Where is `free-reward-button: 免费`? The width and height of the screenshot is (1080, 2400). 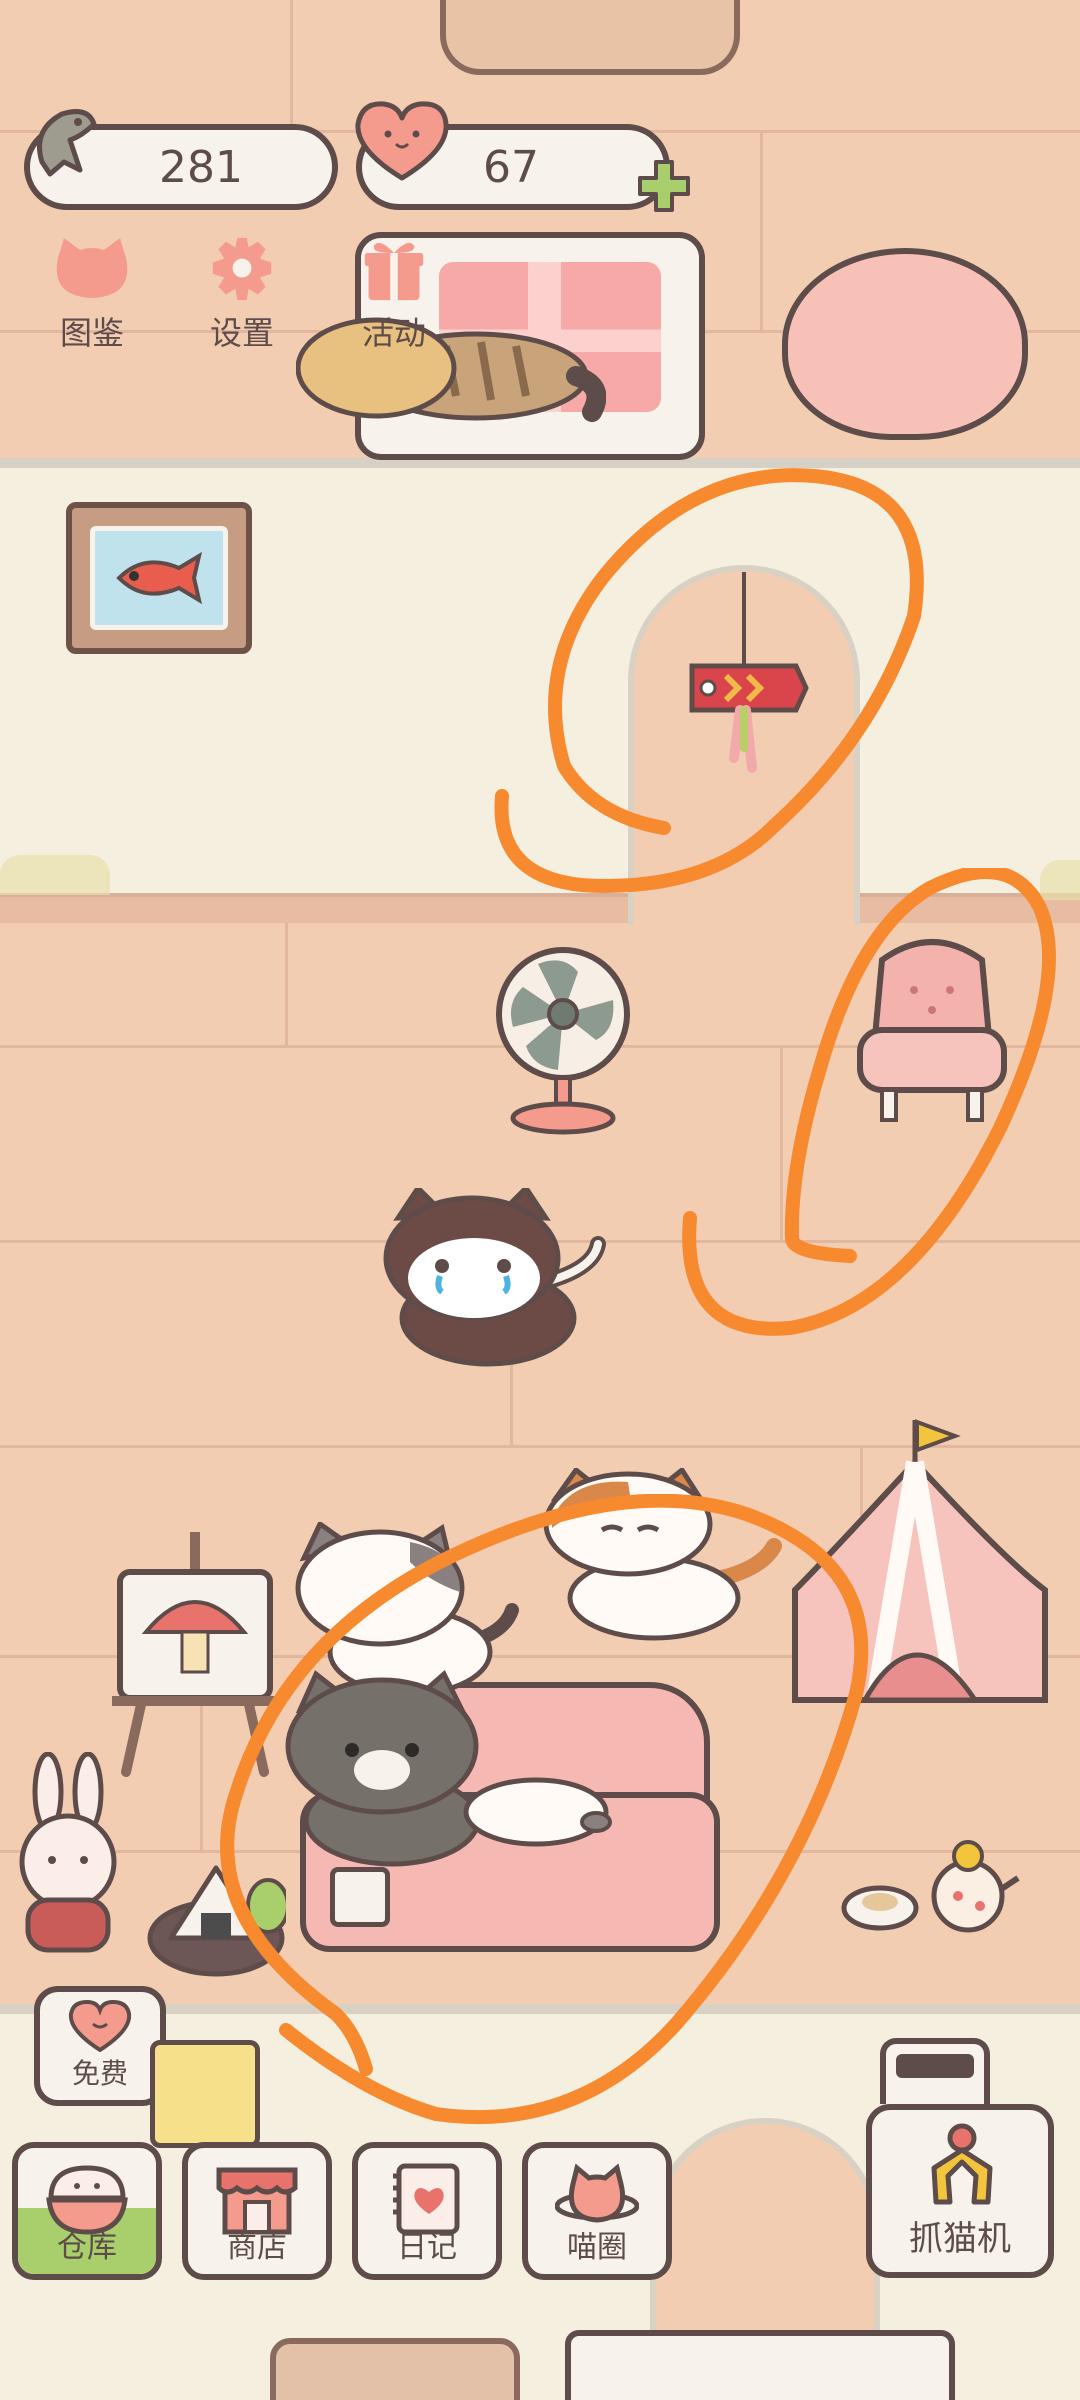 free-reward-button: 免费 is located at coordinates (100, 2046).